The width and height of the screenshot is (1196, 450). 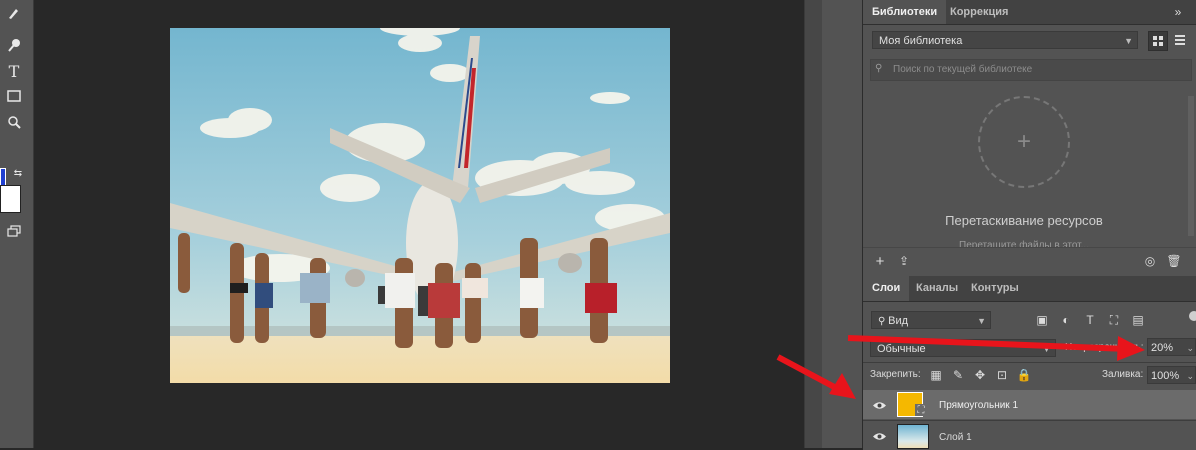 I want to click on annotation-arrows, so click(x=960, y=367).